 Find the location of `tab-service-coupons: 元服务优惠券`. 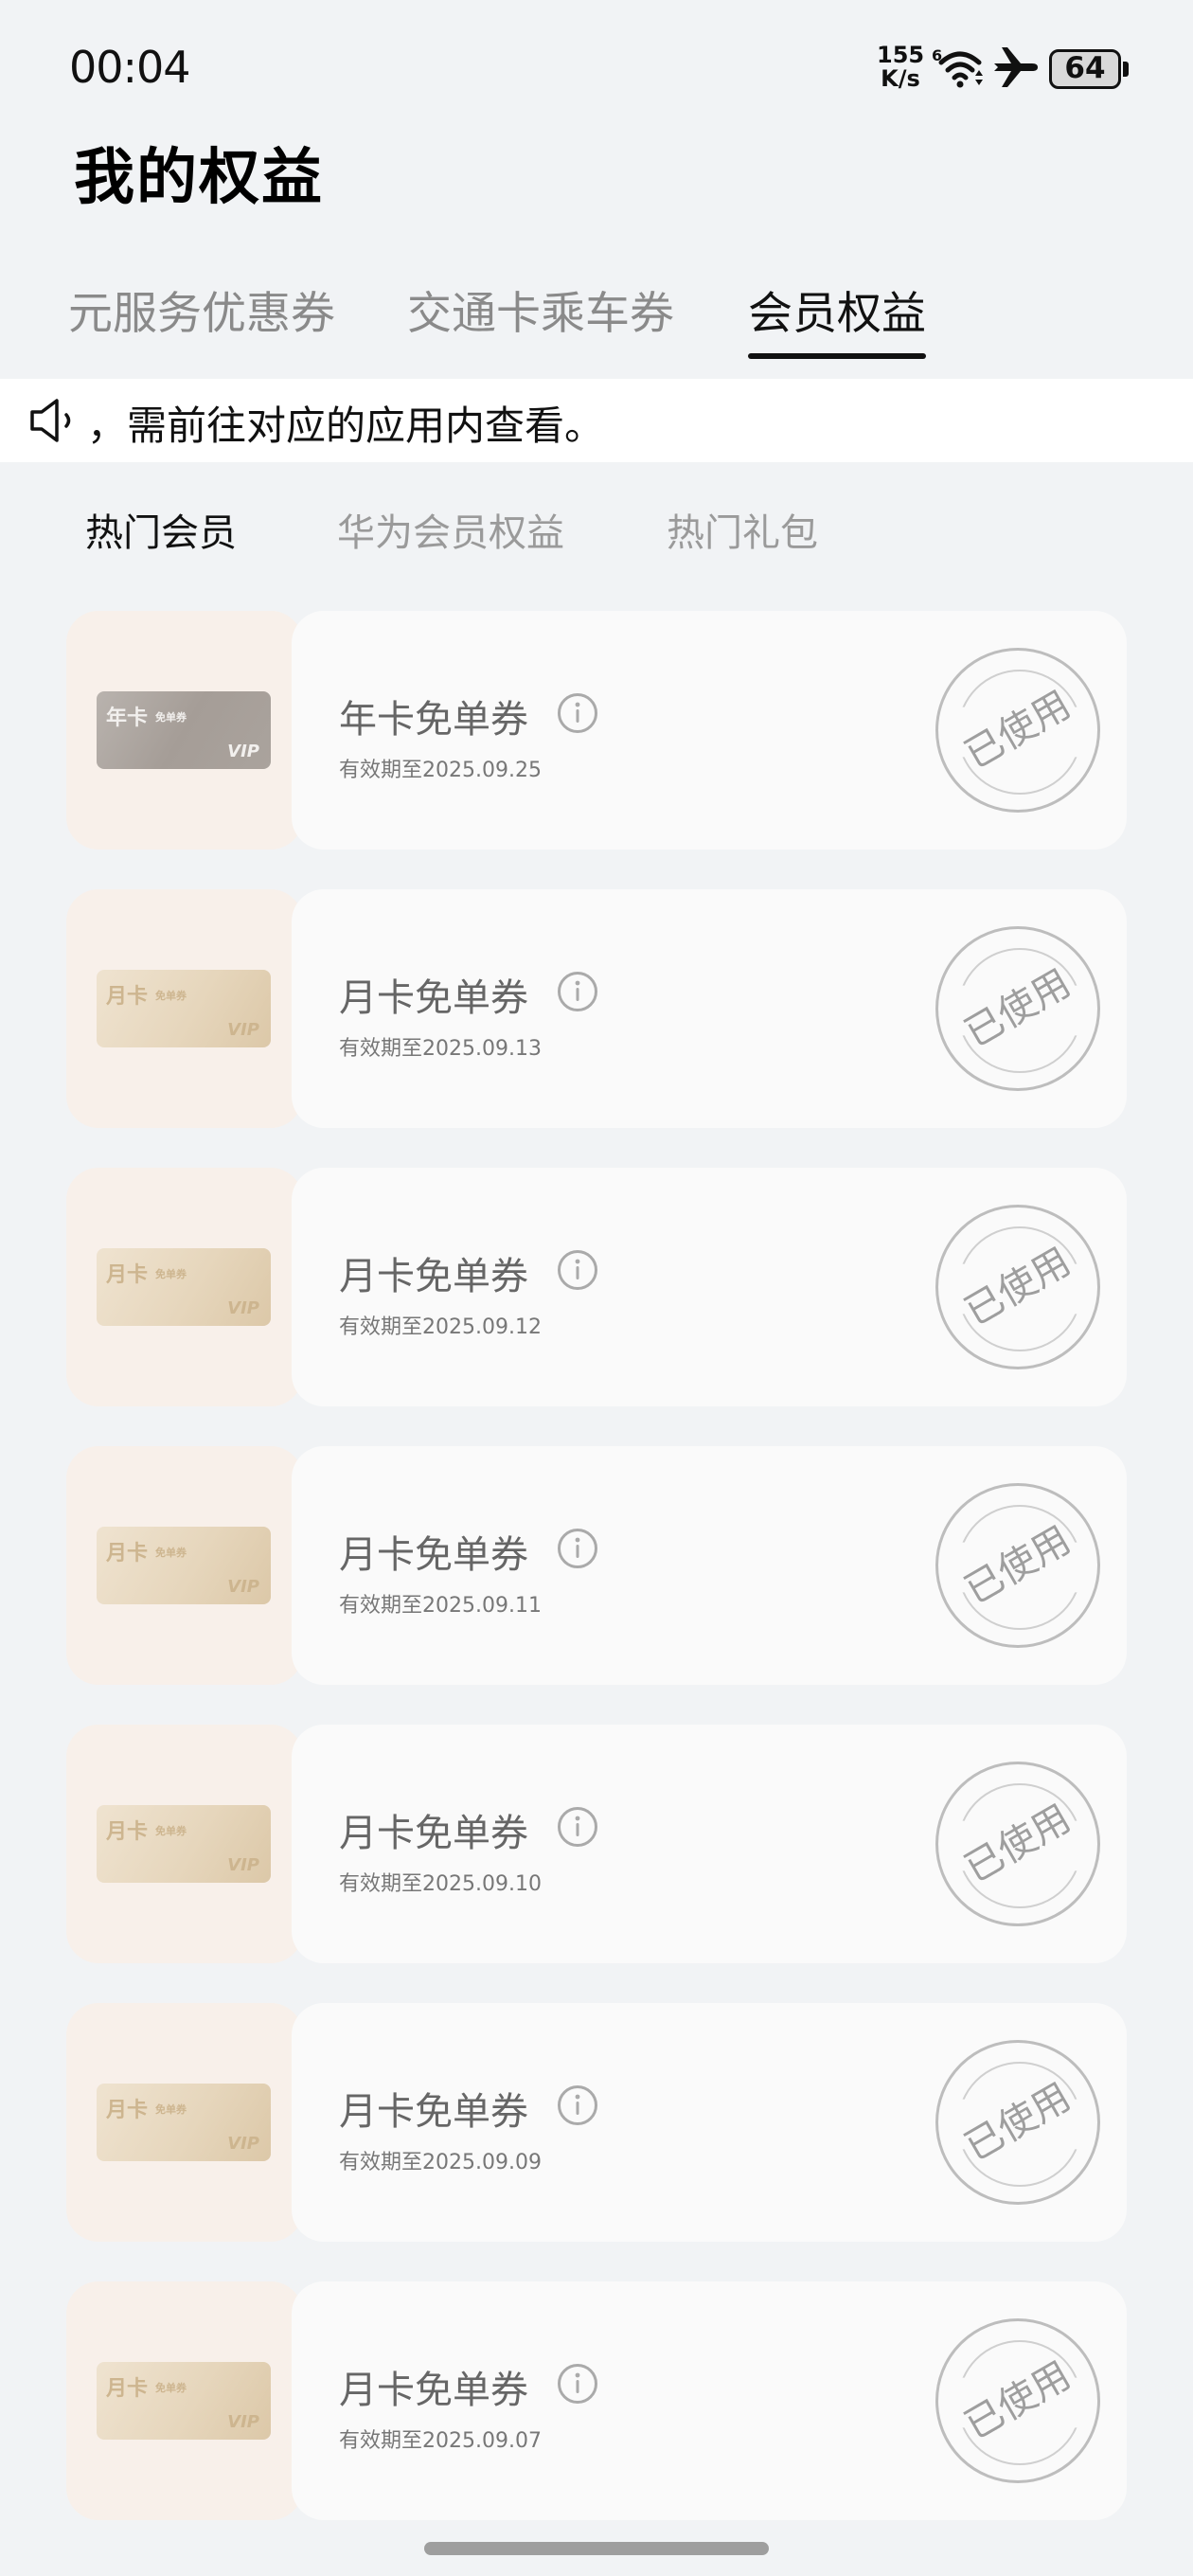

tab-service-coupons: 元服务优惠券 is located at coordinates (201, 309).